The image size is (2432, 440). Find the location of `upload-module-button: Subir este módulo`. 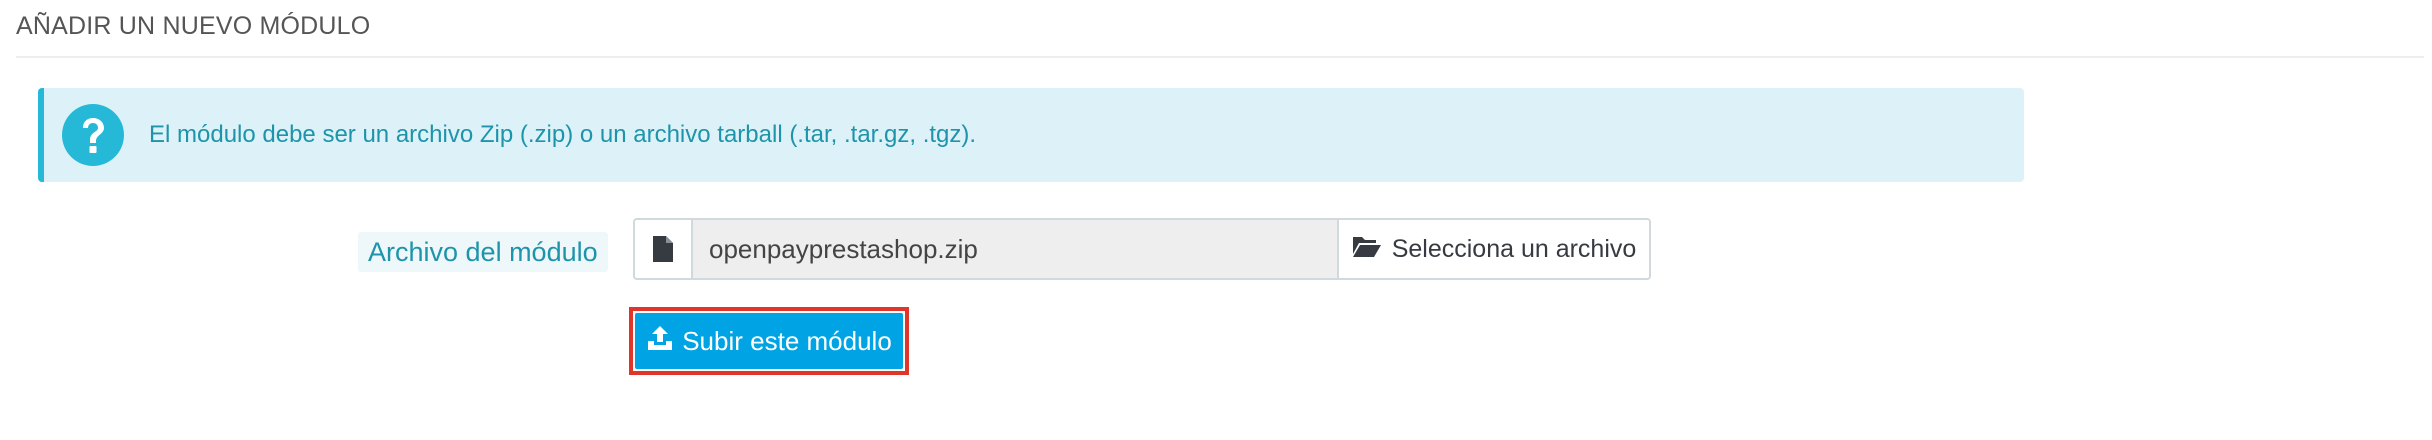

upload-module-button: Subir este módulo is located at coordinates (769, 341).